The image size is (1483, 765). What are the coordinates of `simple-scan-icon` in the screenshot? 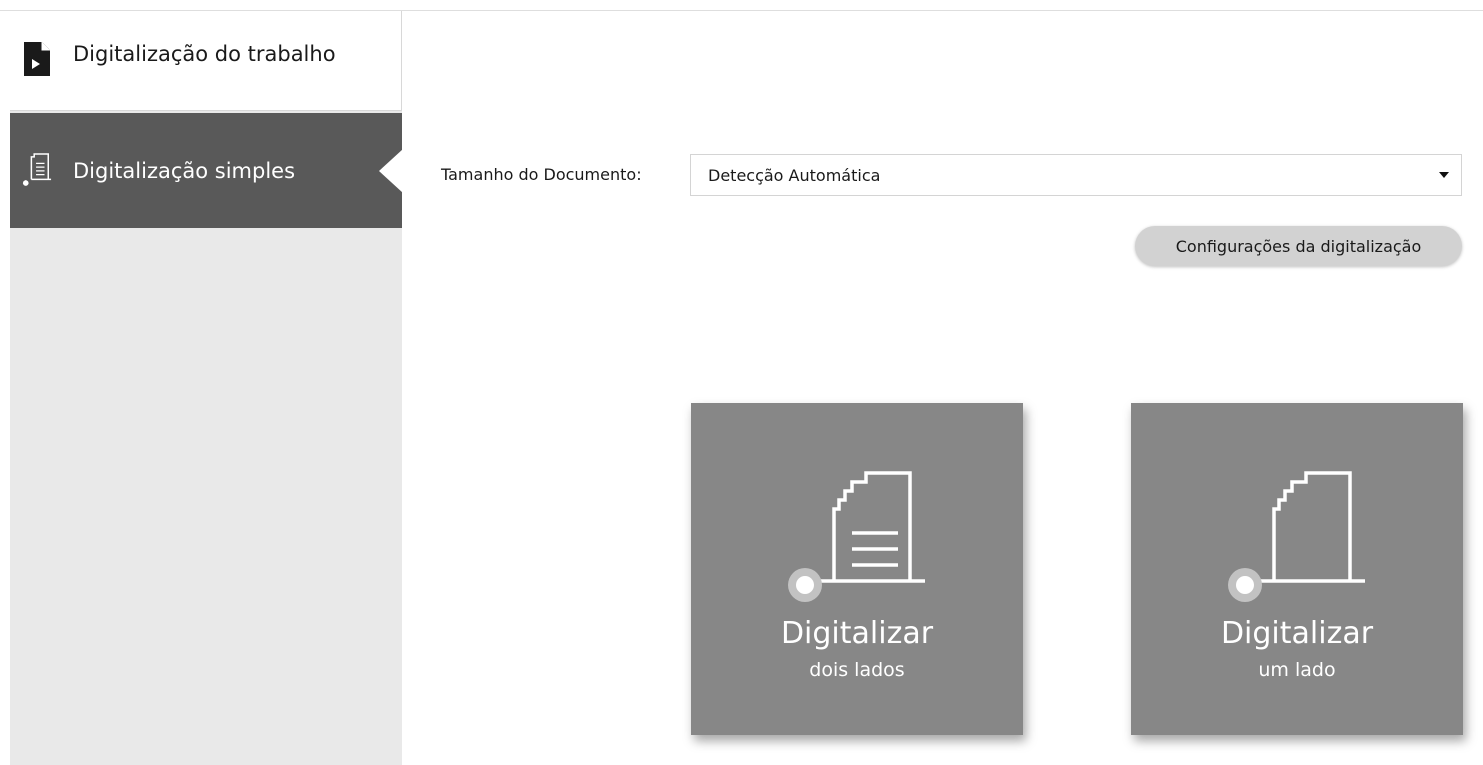 It's located at (37, 169).